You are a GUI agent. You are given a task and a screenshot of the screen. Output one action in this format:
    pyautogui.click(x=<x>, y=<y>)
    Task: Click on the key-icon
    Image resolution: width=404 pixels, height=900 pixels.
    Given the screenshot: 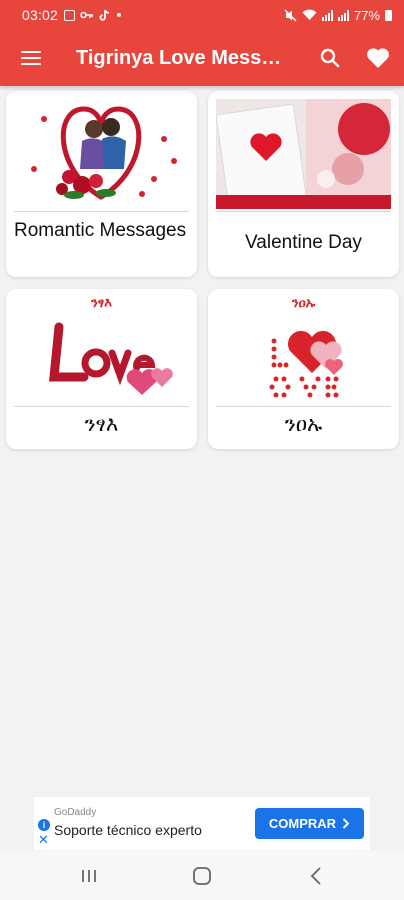 What is the action you would take?
    pyautogui.click(x=87, y=15)
    